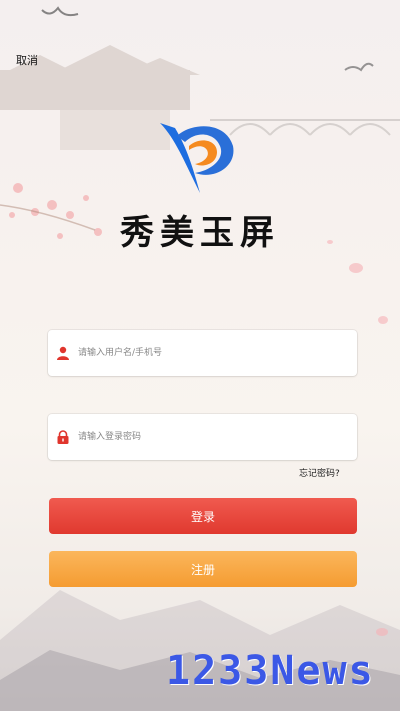 This screenshot has height=711, width=400. I want to click on lock-icon, so click(63, 437).